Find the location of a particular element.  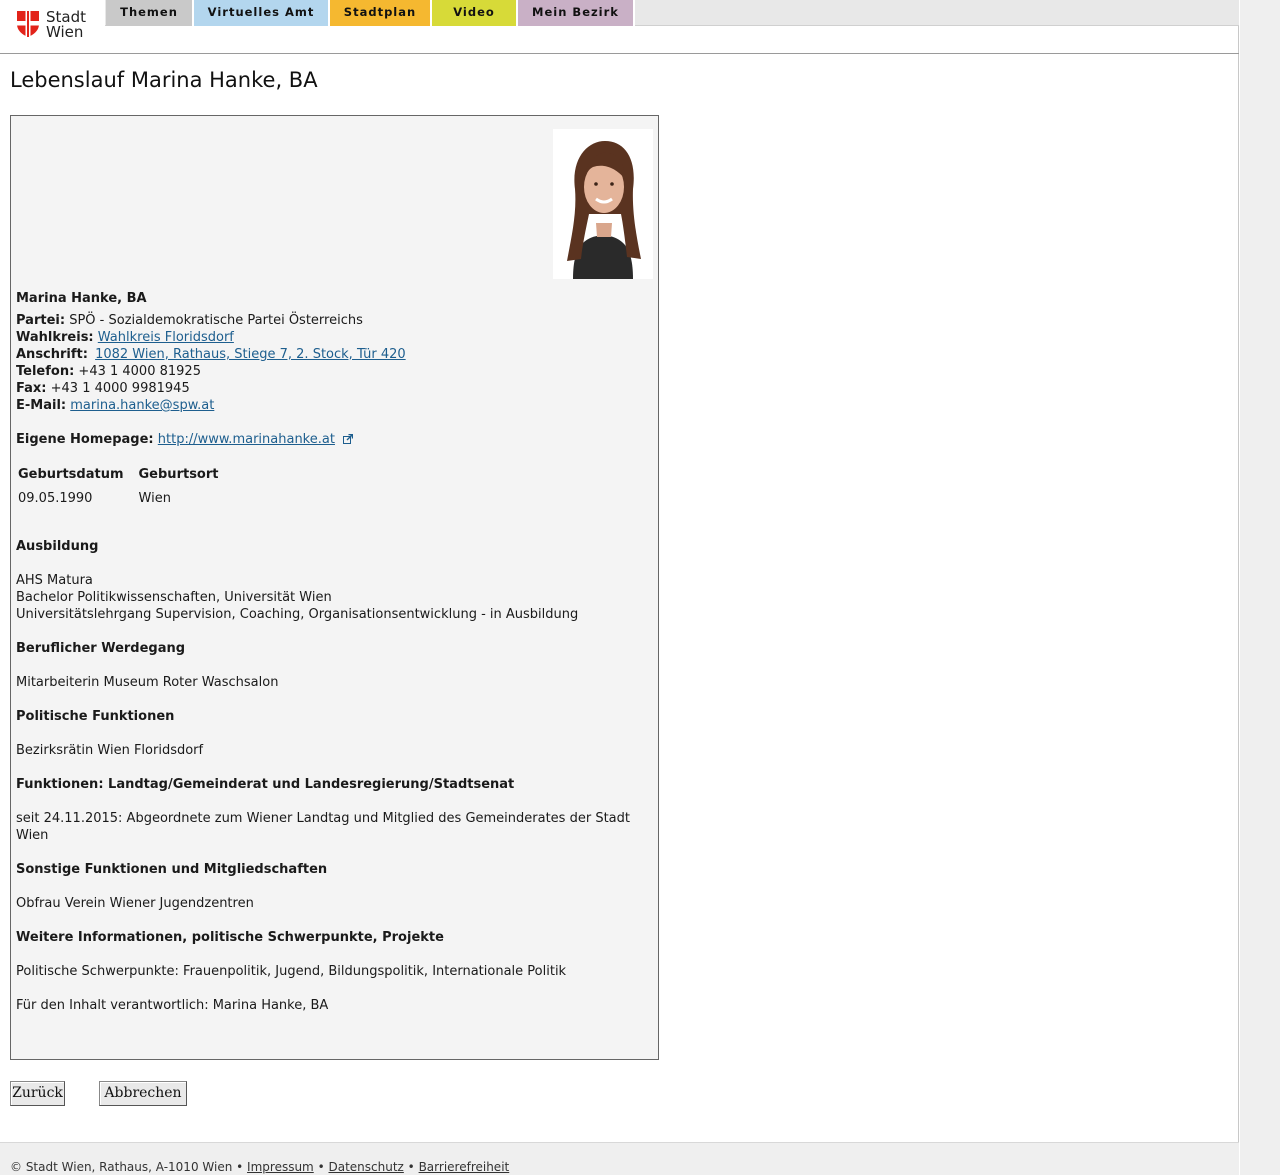

homepage-label: Eigene Homepage: is located at coordinates (85, 439).